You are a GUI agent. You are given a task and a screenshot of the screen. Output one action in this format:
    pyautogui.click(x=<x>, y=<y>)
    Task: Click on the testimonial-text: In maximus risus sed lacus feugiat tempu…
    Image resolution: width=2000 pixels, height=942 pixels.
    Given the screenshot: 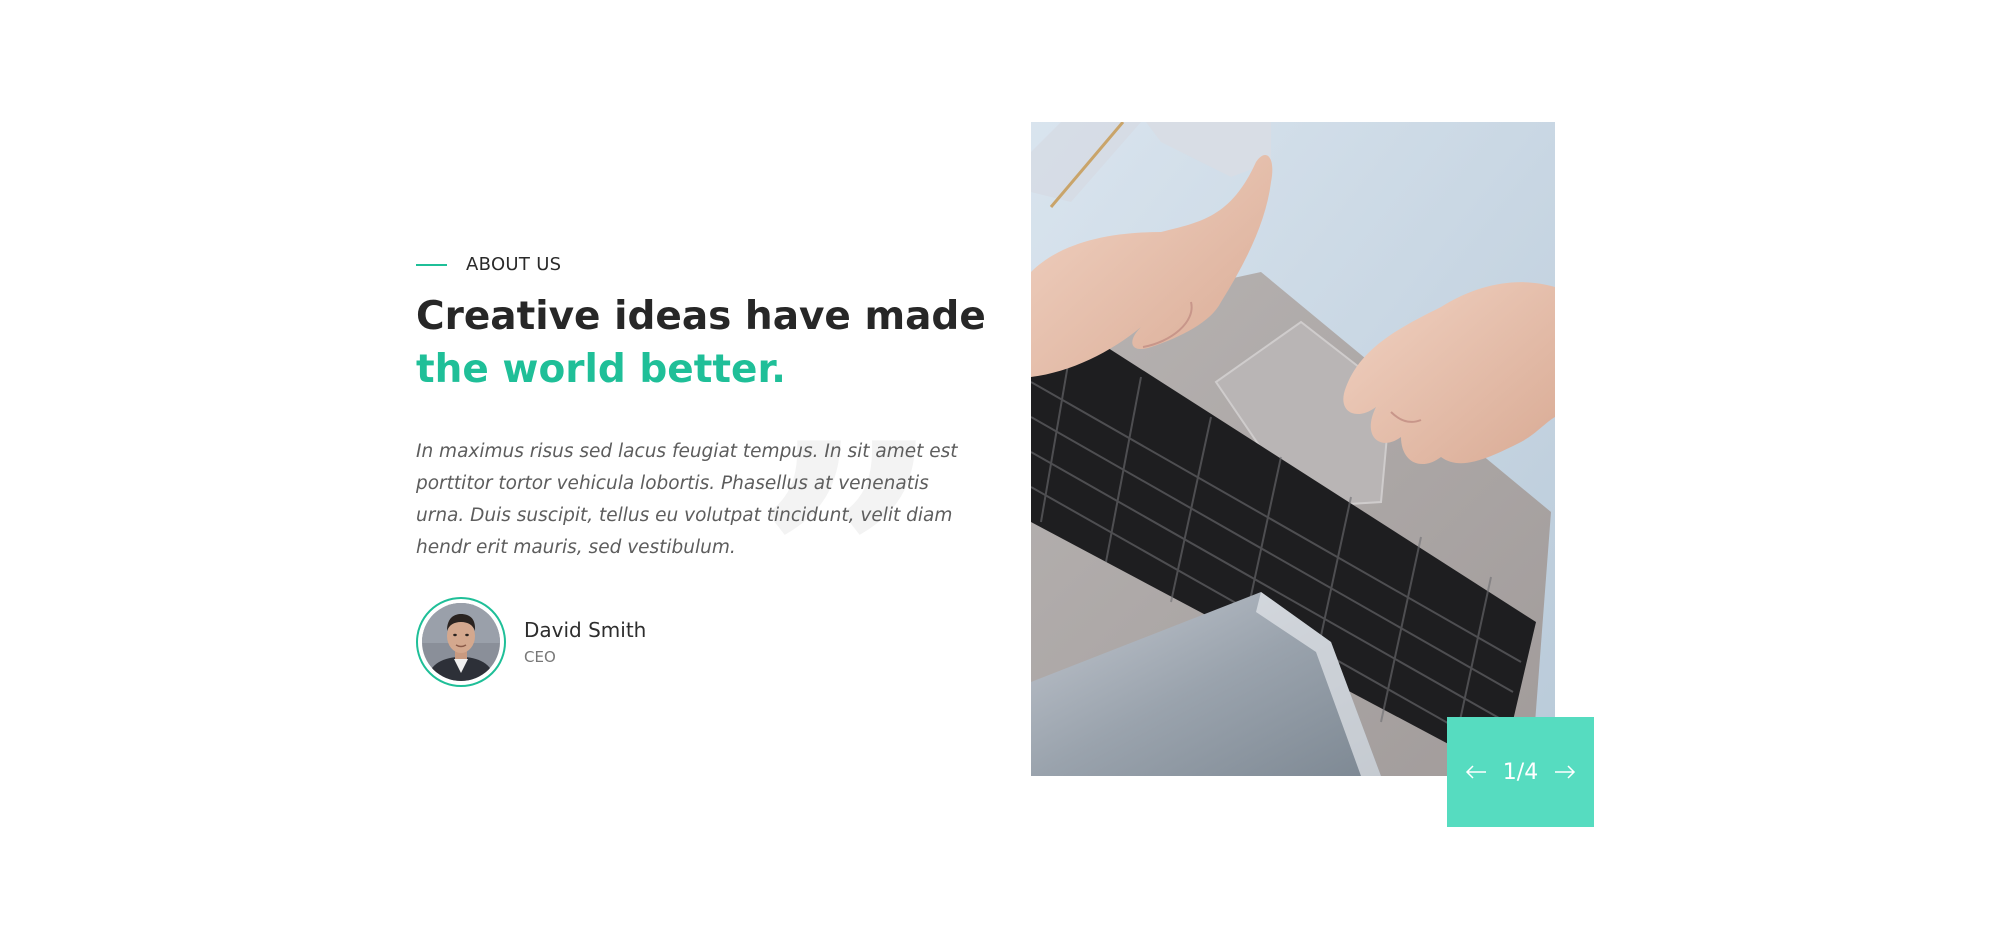 What is the action you would take?
    pyautogui.click(x=687, y=499)
    